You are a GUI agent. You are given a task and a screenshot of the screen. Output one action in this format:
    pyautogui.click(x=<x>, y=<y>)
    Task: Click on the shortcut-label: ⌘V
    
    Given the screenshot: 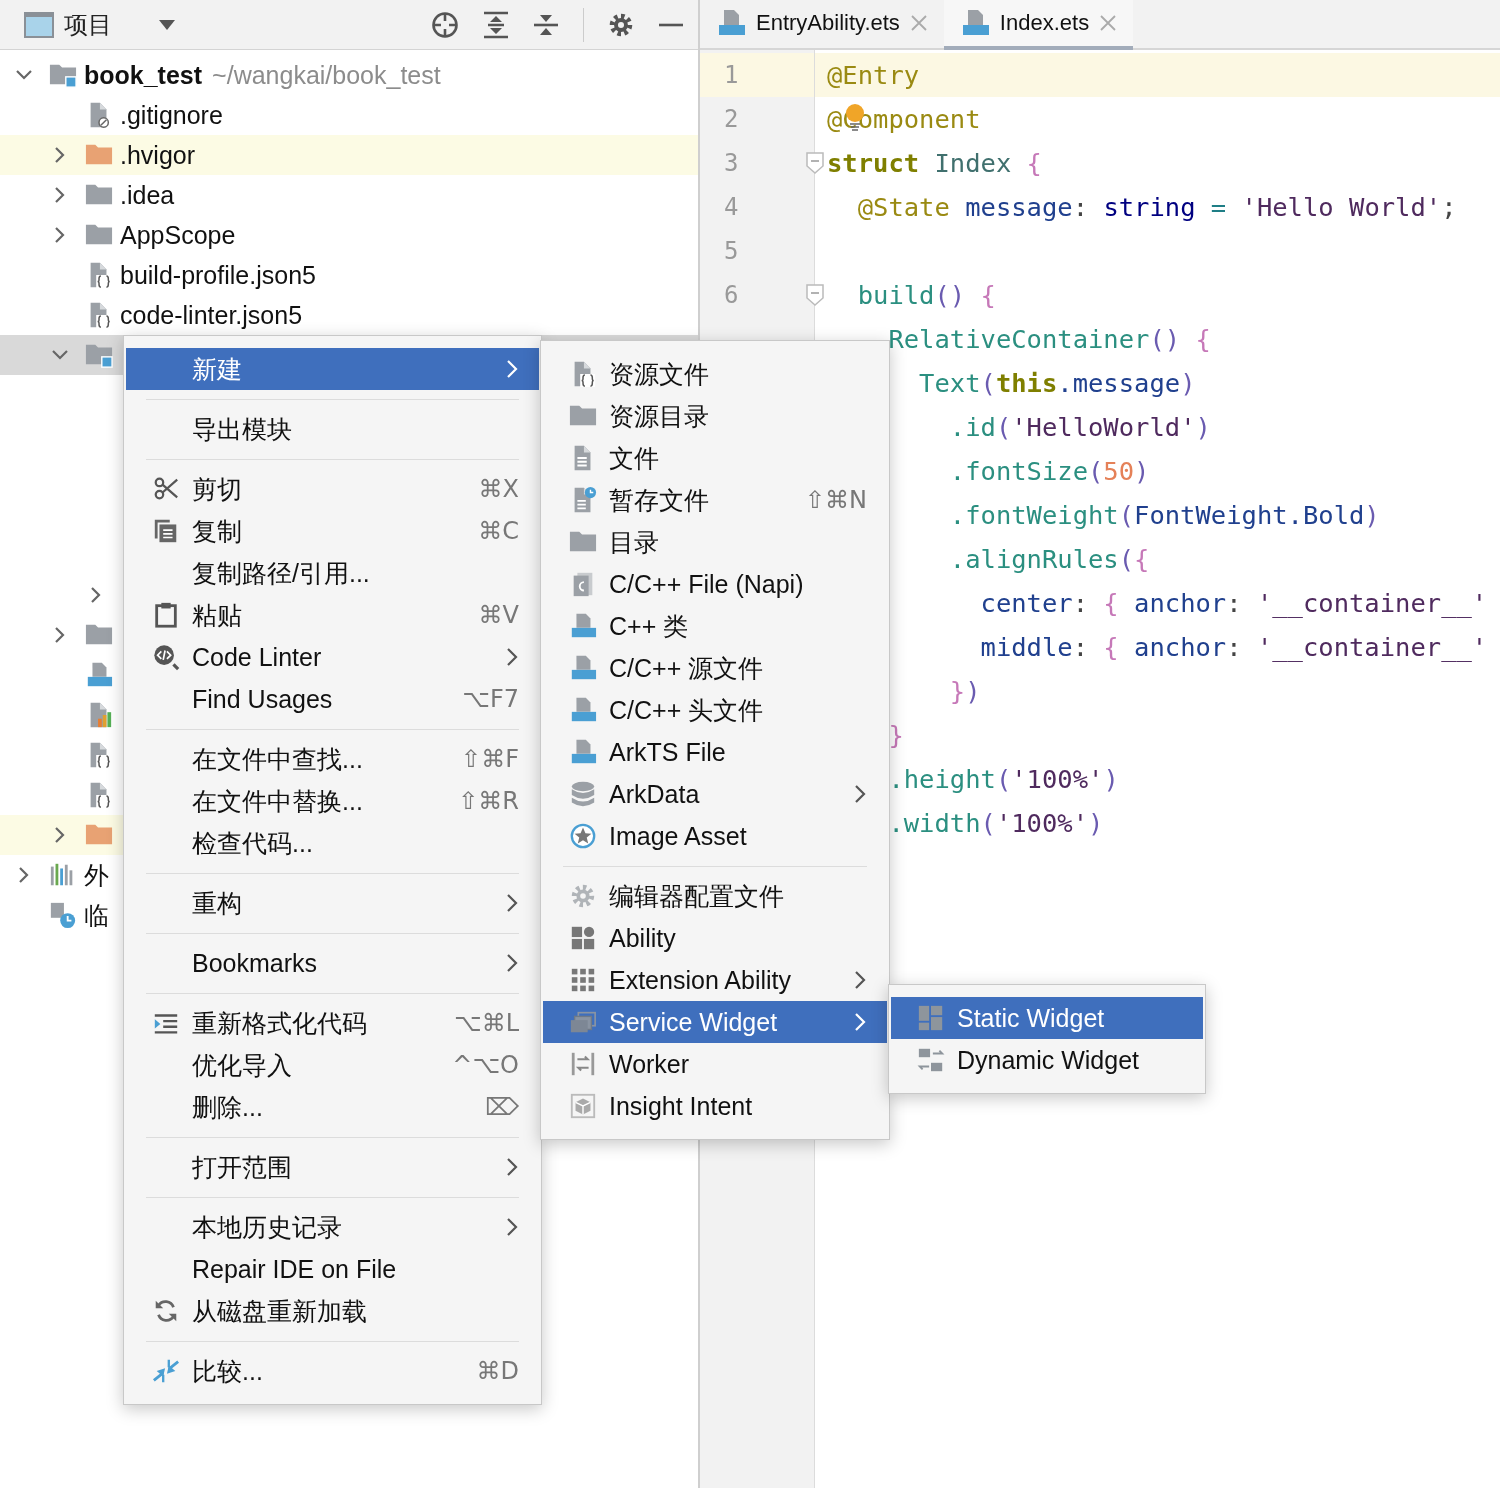 What is the action you would take?
    pyautogui.click(x=498, y=615)
    